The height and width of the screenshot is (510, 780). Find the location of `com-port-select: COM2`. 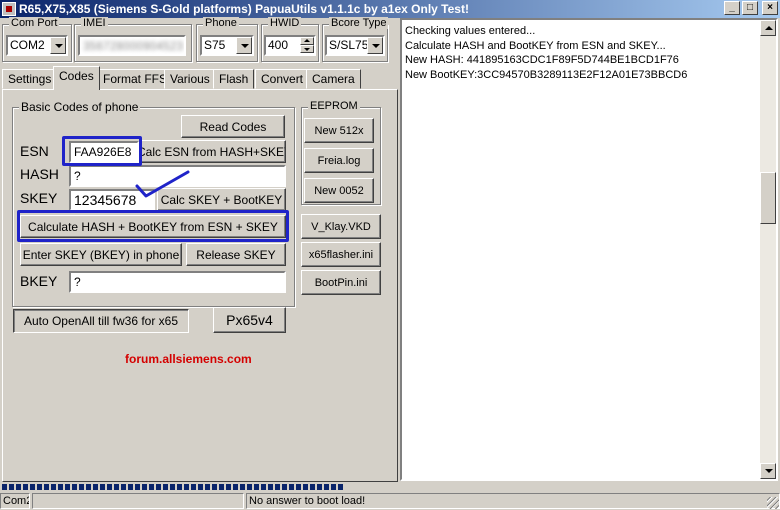

com-port-select: COM2 is located at coordinates (37, 45).